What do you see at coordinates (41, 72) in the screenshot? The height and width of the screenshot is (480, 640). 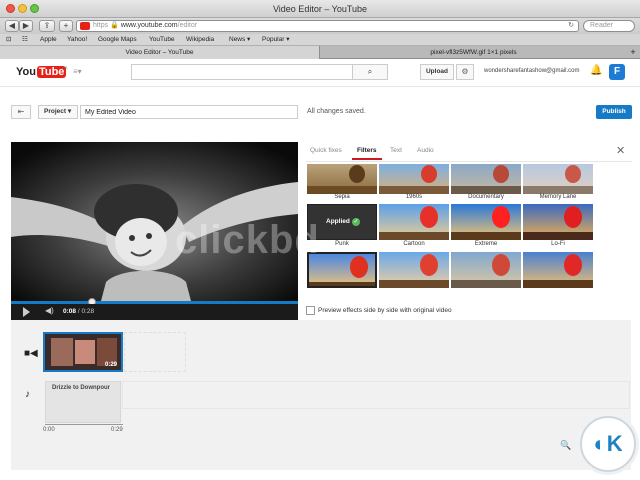 I see `youtube-logo: You Tube` at bounding box center [41, 72].